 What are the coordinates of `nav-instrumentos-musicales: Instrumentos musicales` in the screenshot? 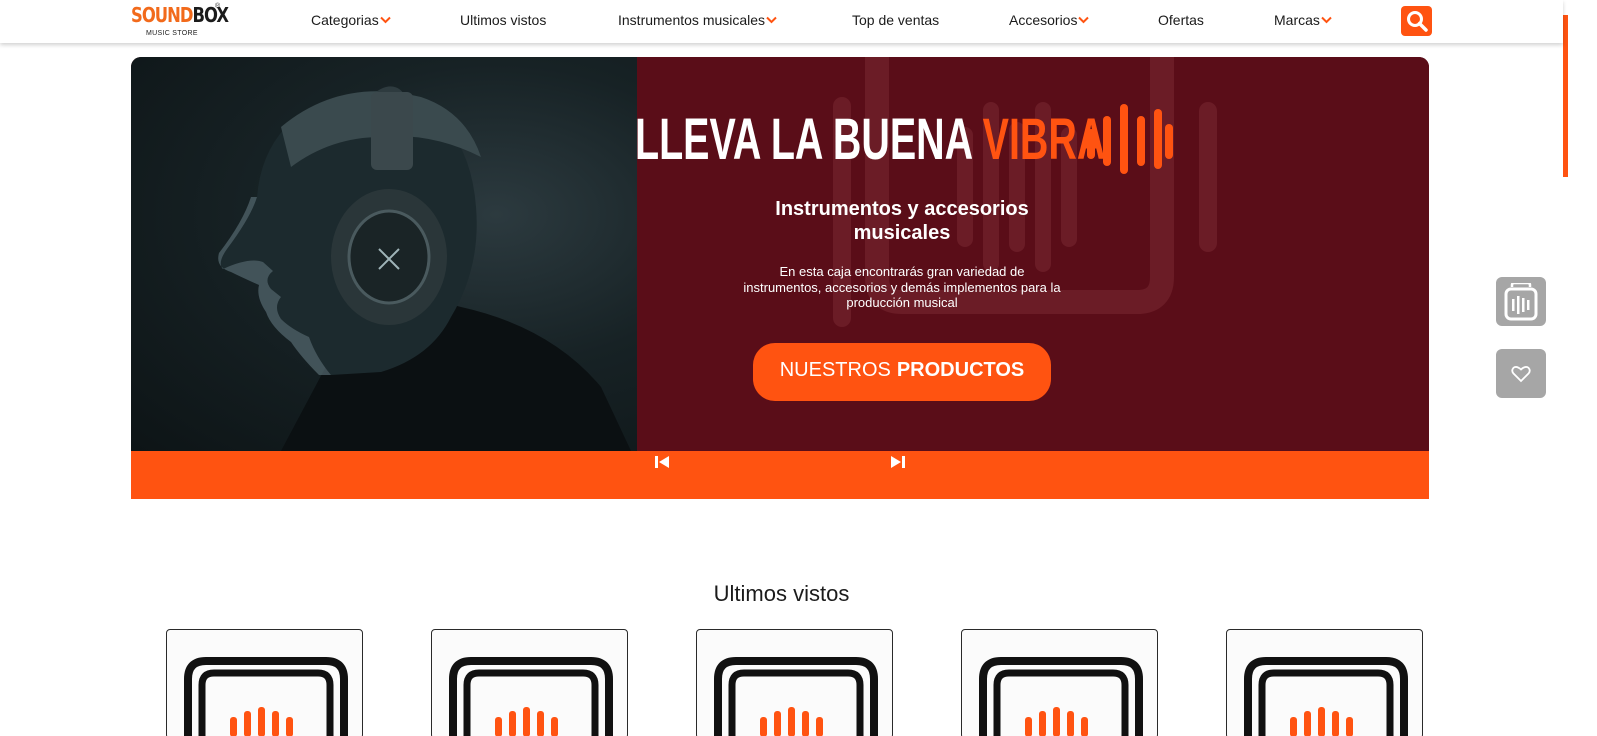 It's located at (697, 20).